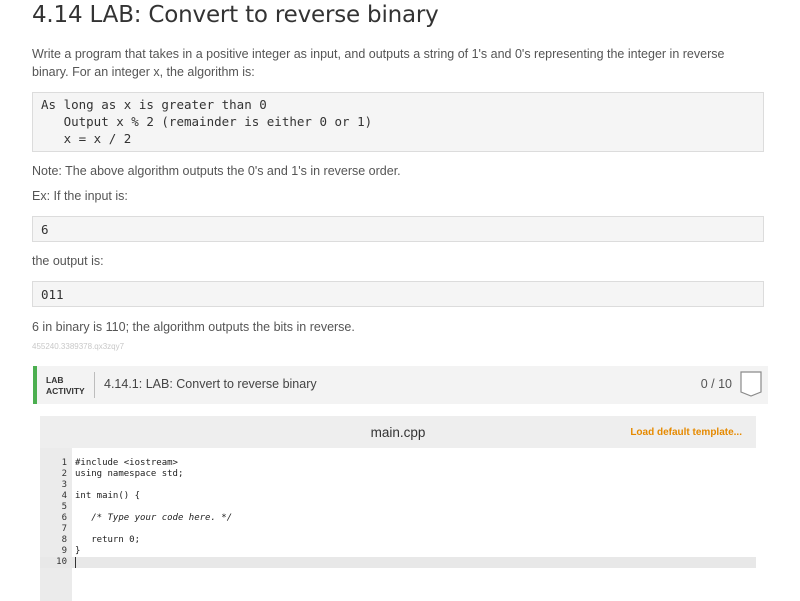 Image resolution: width=800 pixels, height=601 pixels. What do you see at coordinates (64, 496) in the screenshot?
I see `line-number: 4` at bounding box center [64, 496].